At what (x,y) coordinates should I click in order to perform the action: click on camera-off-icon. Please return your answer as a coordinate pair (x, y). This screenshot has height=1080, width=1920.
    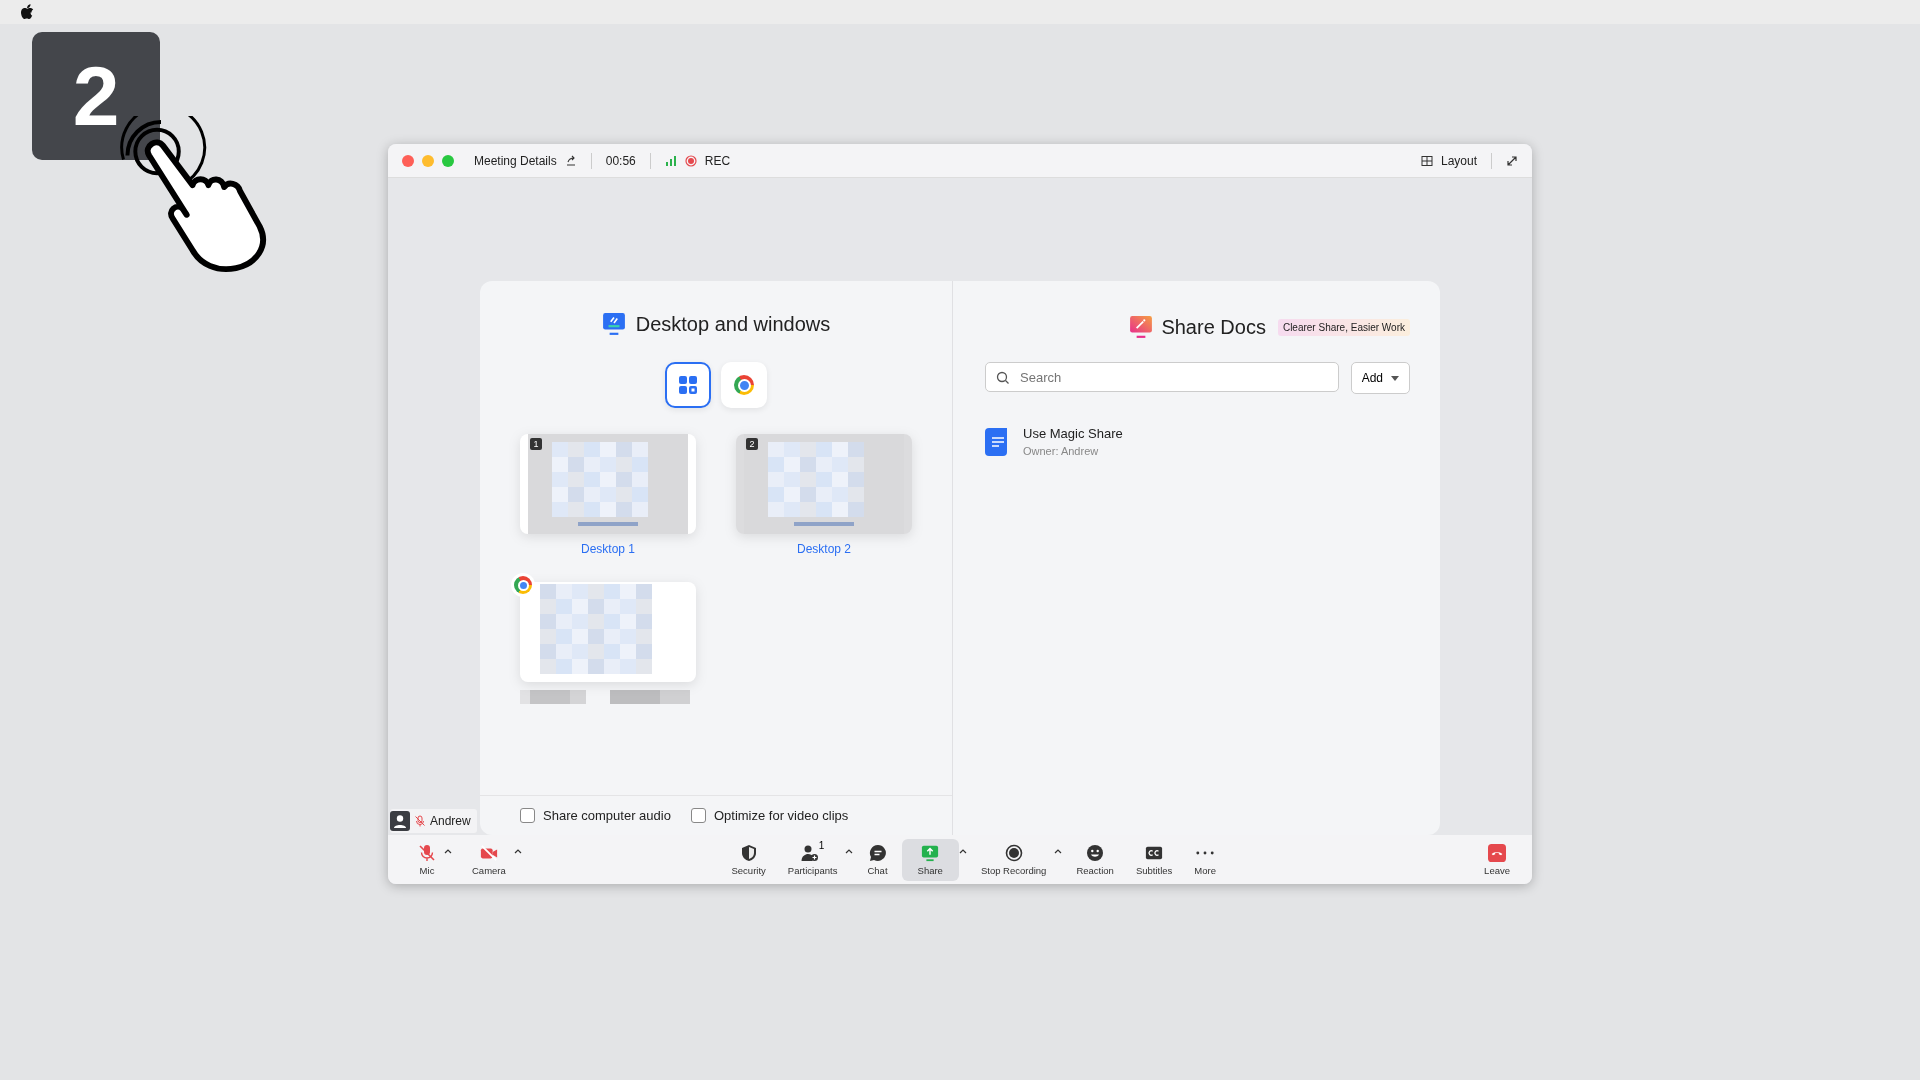
    Looking at the image, I should click on (488, 852).